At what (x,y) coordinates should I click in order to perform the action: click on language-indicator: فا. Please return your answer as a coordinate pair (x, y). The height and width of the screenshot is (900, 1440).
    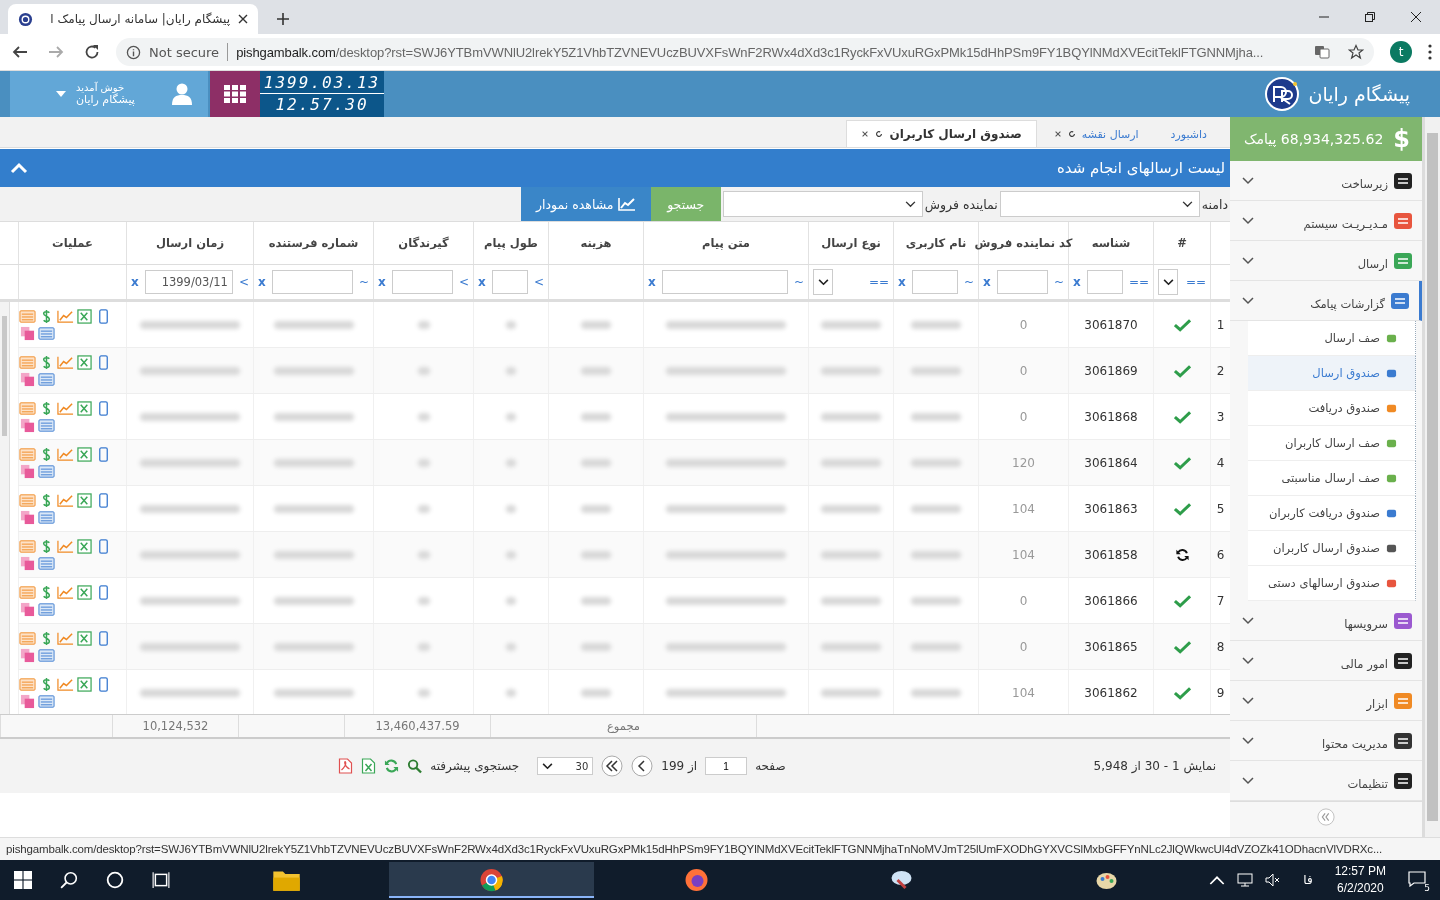
    Looking at the image, I should click on (1308, 880).